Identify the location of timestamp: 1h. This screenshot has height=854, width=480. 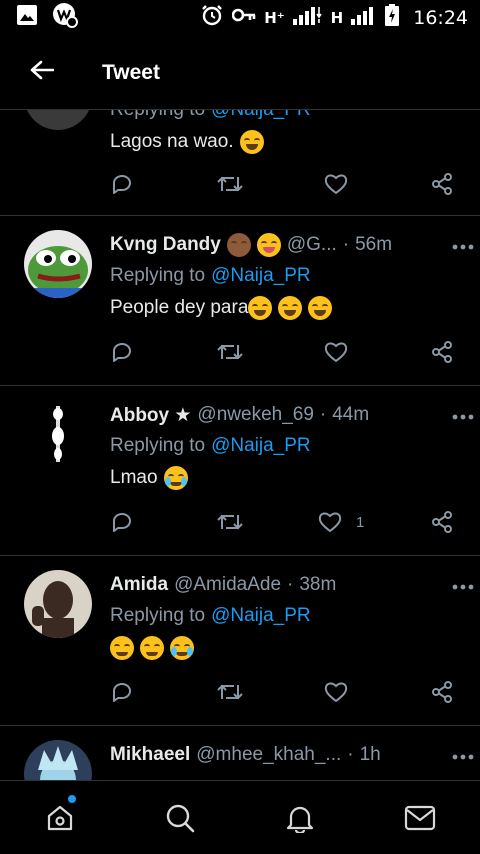
(370, 755).